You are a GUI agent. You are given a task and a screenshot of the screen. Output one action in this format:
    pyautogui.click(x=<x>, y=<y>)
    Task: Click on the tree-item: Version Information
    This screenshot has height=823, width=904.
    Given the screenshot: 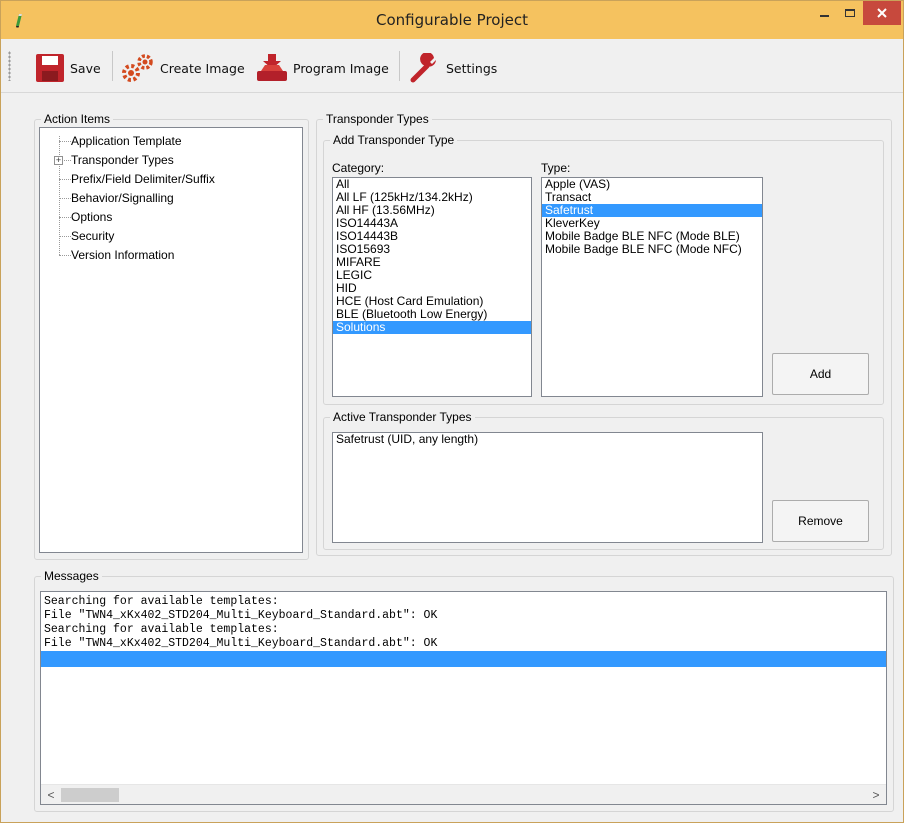 What is the action you would take?
    pyautogui.click(x=171, y=255)
    